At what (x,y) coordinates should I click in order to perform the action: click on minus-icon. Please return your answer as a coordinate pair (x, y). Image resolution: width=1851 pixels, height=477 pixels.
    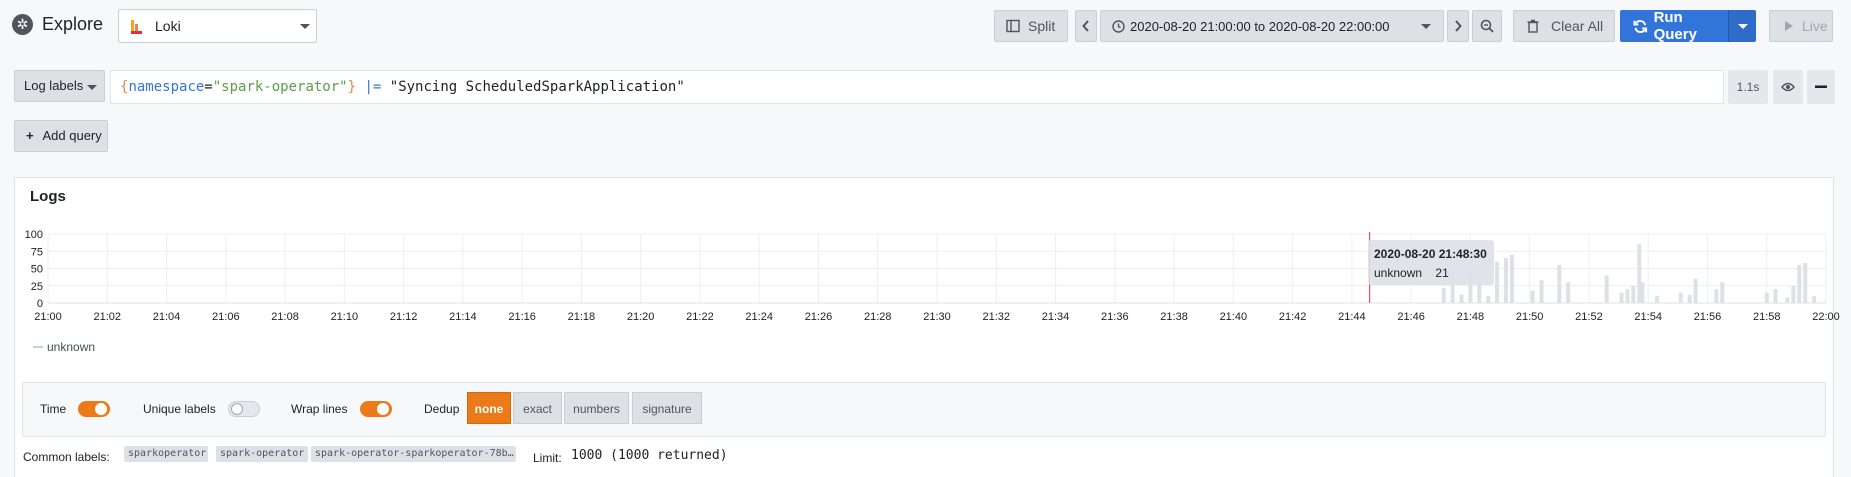
    Looking at the image, I should click on (1821, 86).